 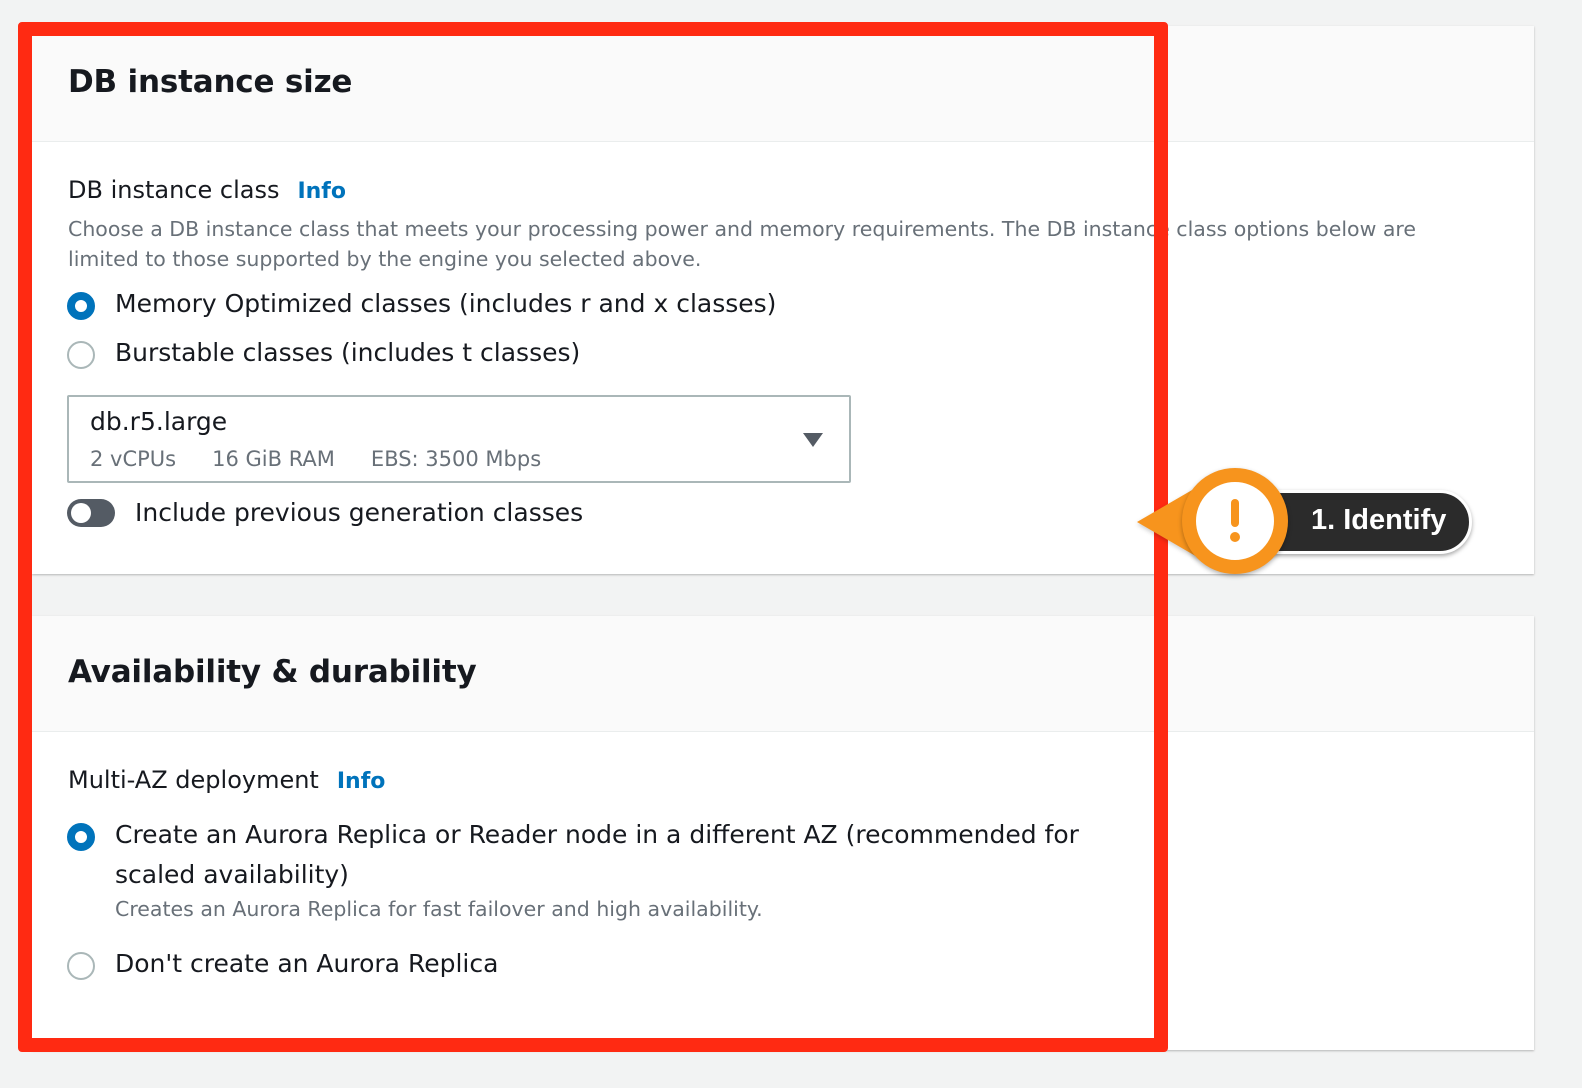 I want to click on panel-header: Availability & durability, so click(x=783, y=674).